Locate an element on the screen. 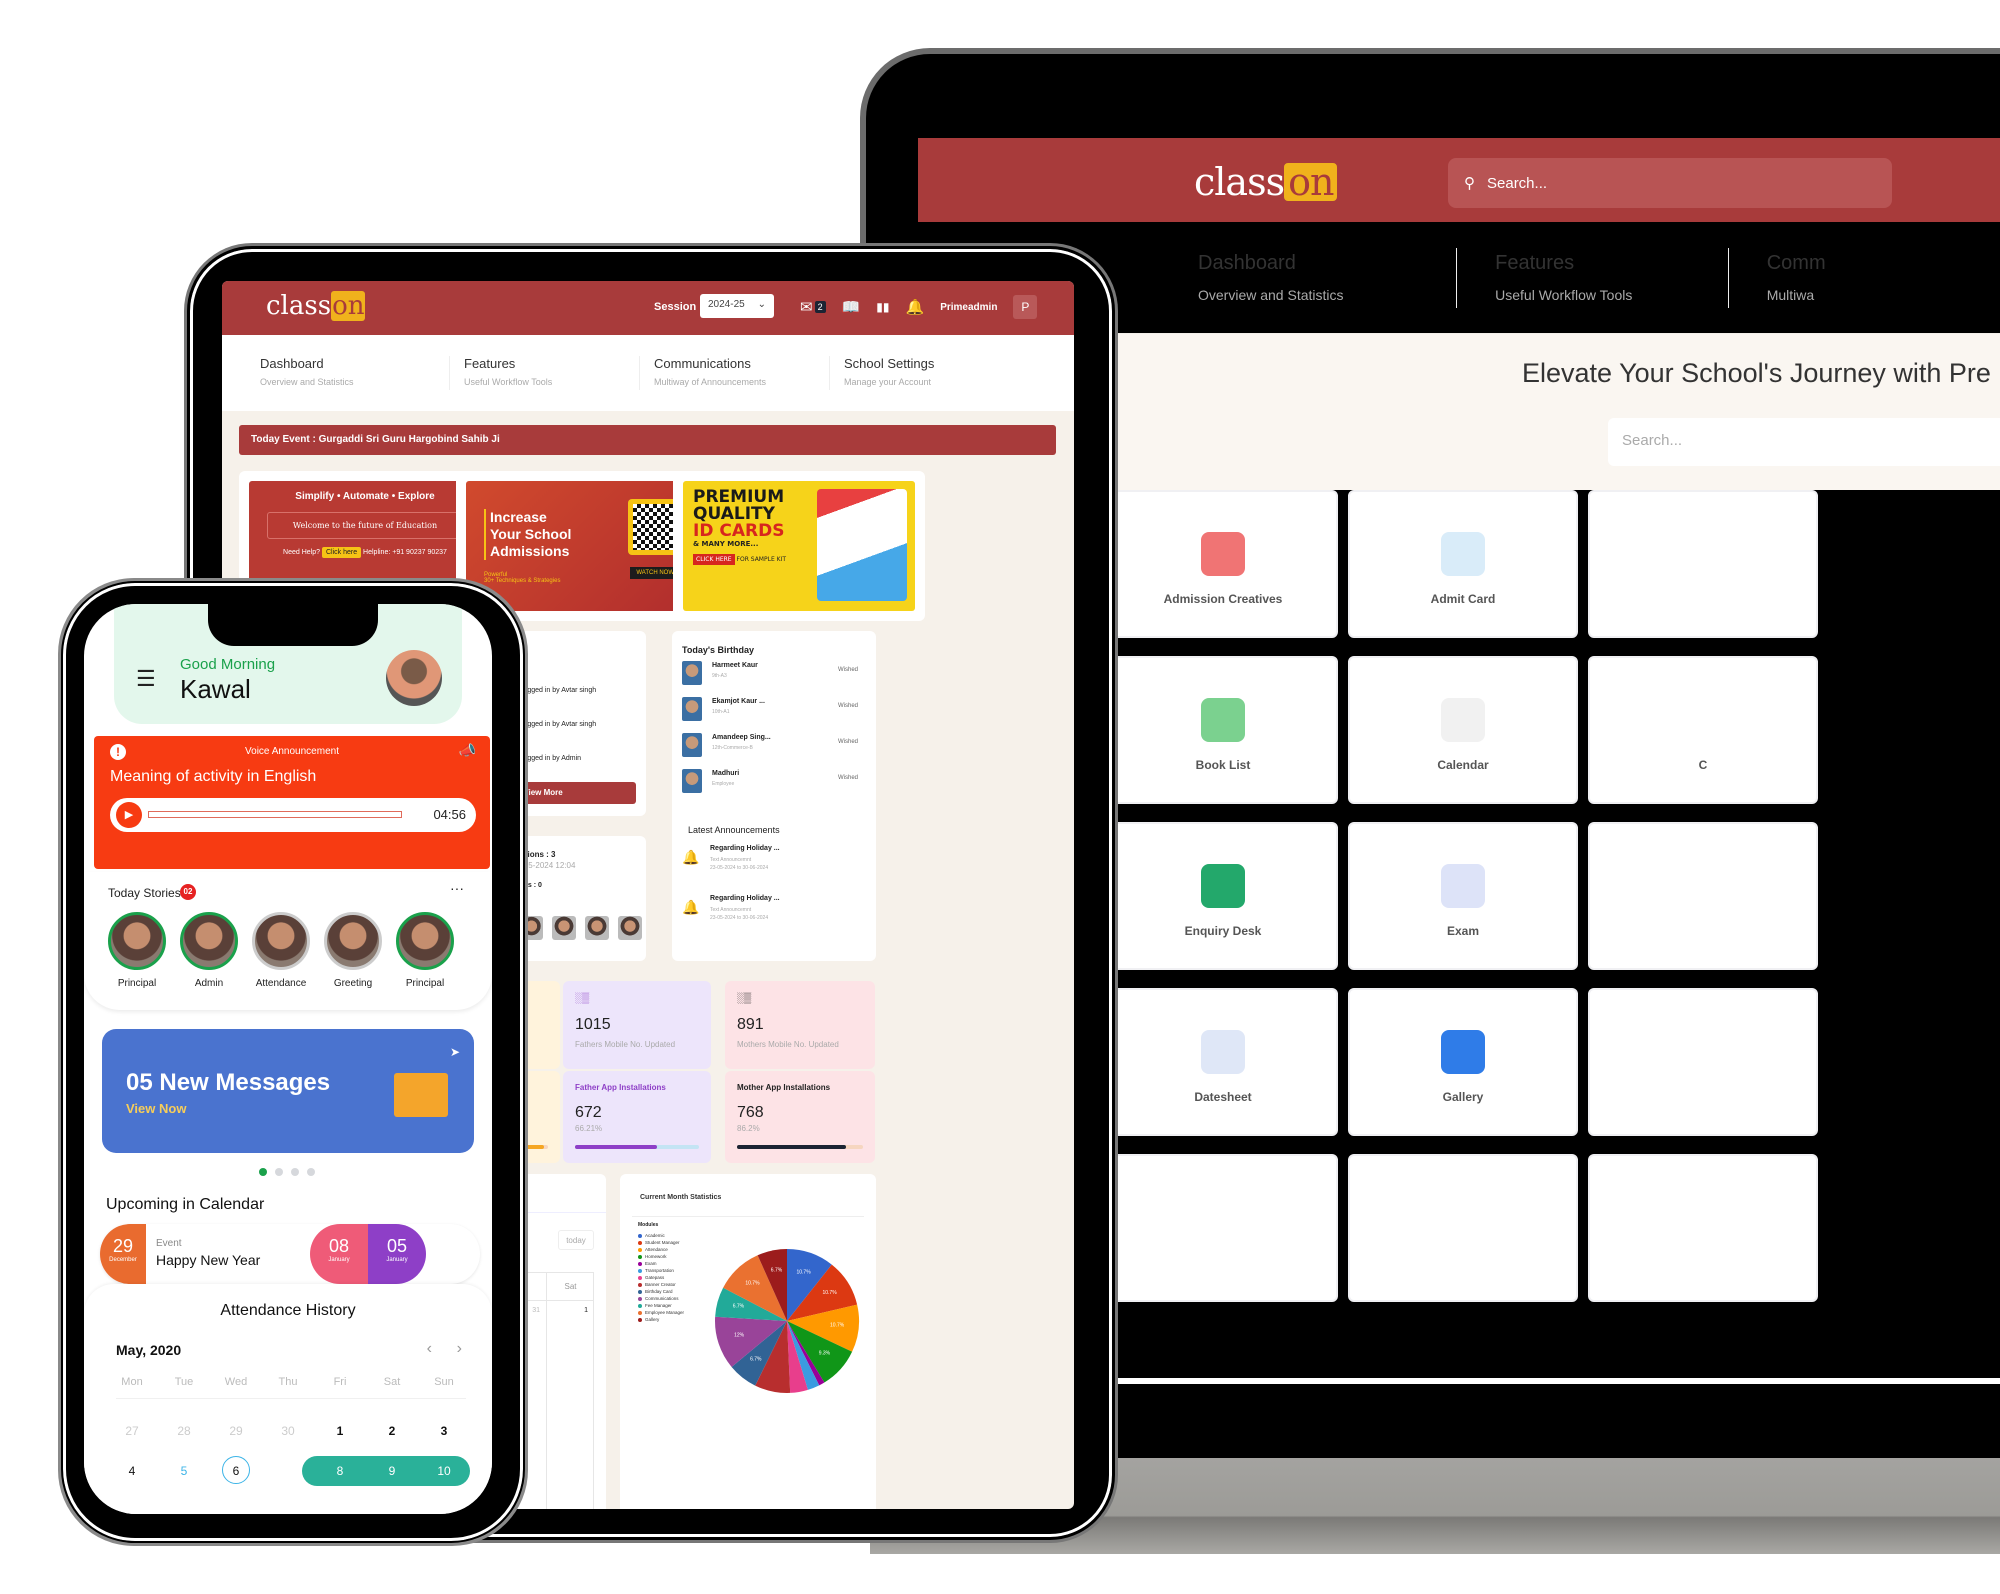 The image size is (2000, 1594). calendar-day: 4 is located at coordinates (132, 1471).